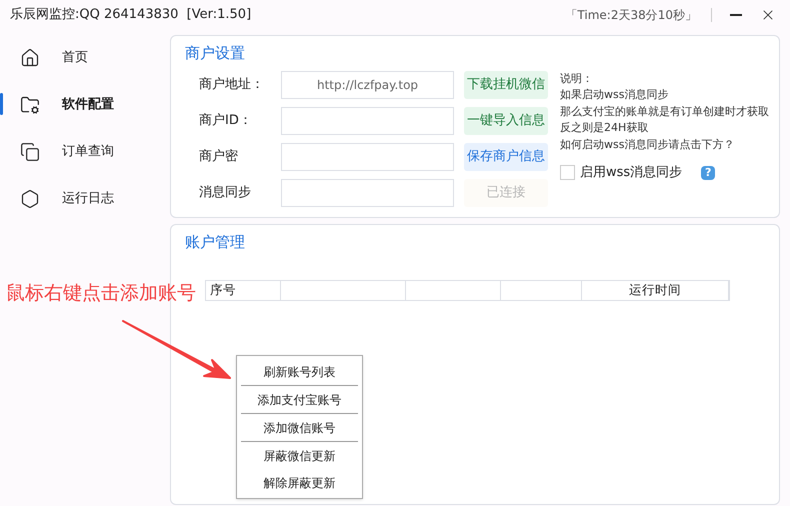 This screenshot has width=790, height=506. What do you see at coordinates (648, 144) in the screenshot?
I see `note-text: 如何启动wss消息同步请点击下方？` at bounding box center [648, 144].